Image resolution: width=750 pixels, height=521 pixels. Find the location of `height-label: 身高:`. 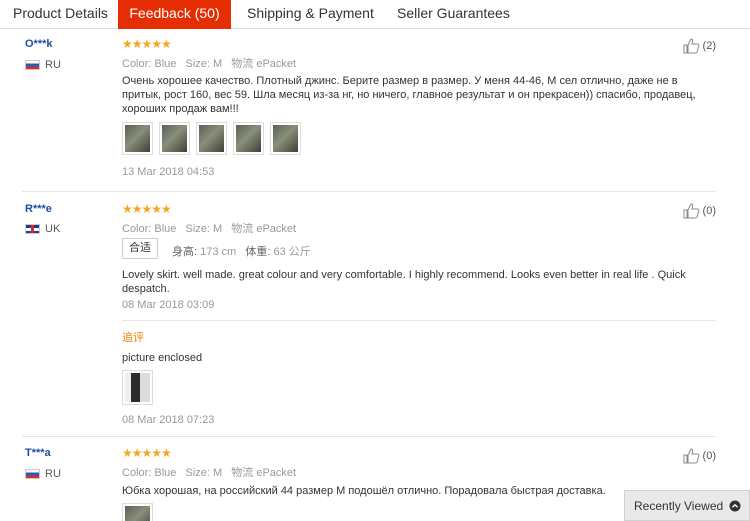

height-label: 身高: is located at coordinates (185, 252).